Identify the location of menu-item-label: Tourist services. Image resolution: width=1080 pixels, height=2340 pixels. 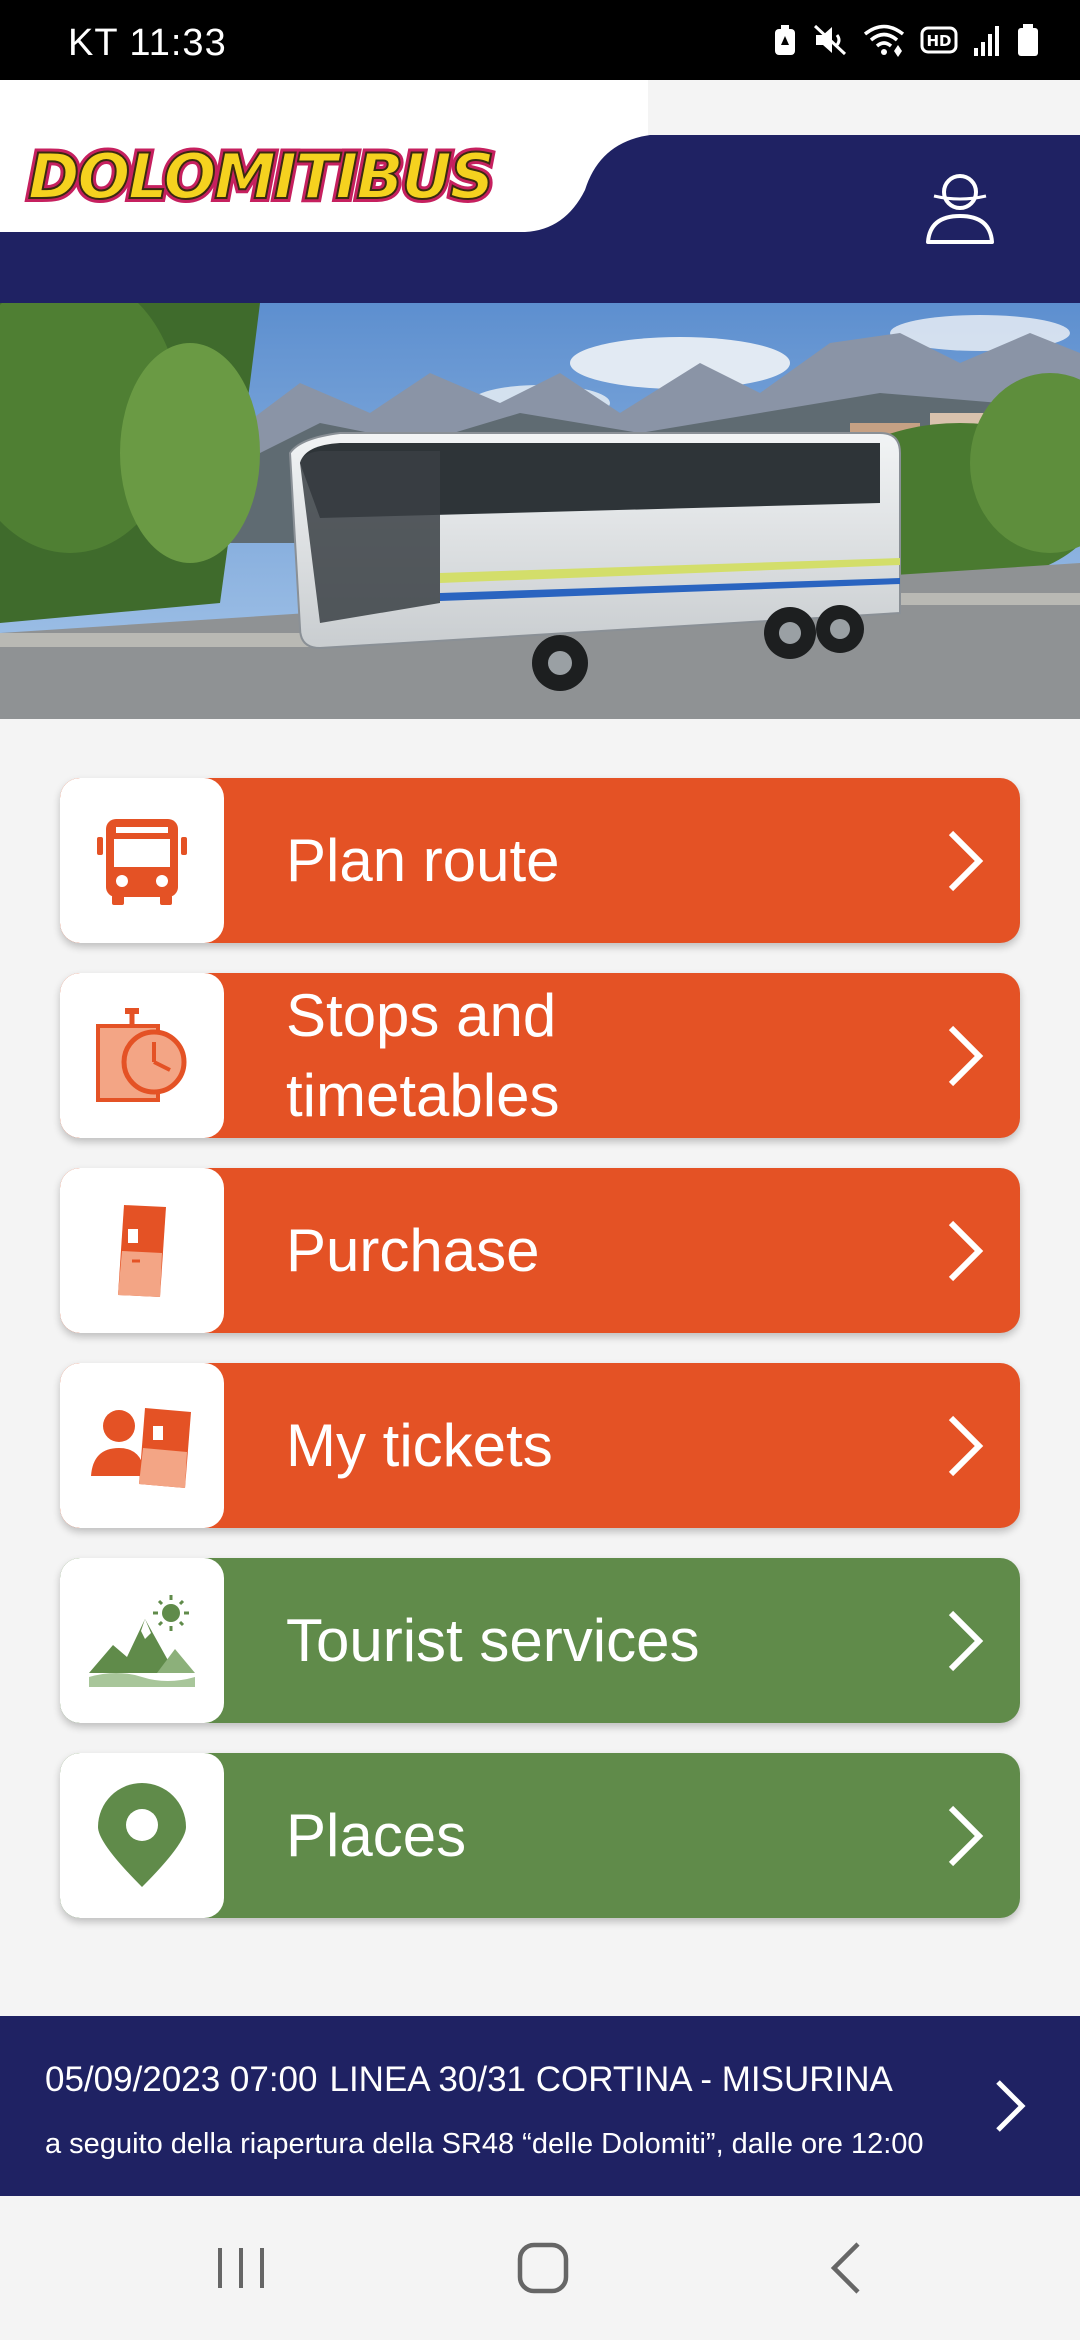
(493, 1640).